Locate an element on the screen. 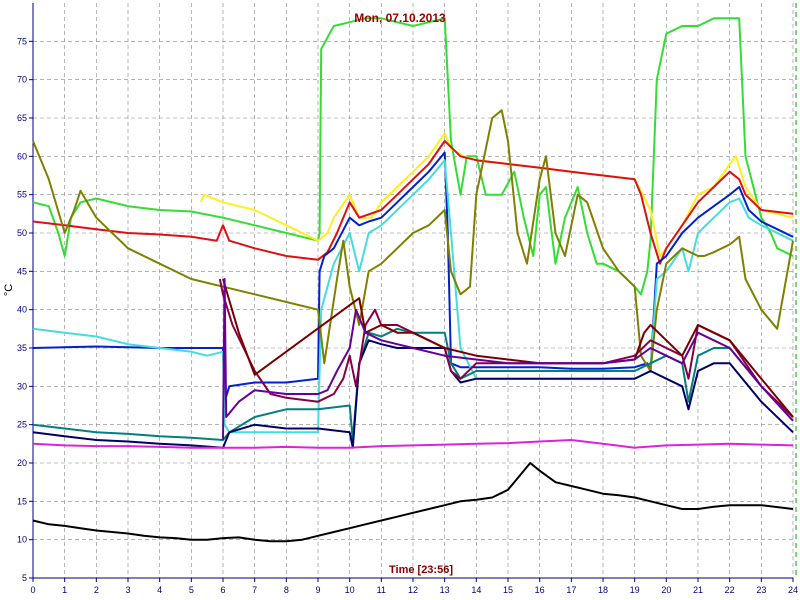 The height and width of the screenshot is (600, 800). y-tick-label: 20 is located at coordinates (22, 463).